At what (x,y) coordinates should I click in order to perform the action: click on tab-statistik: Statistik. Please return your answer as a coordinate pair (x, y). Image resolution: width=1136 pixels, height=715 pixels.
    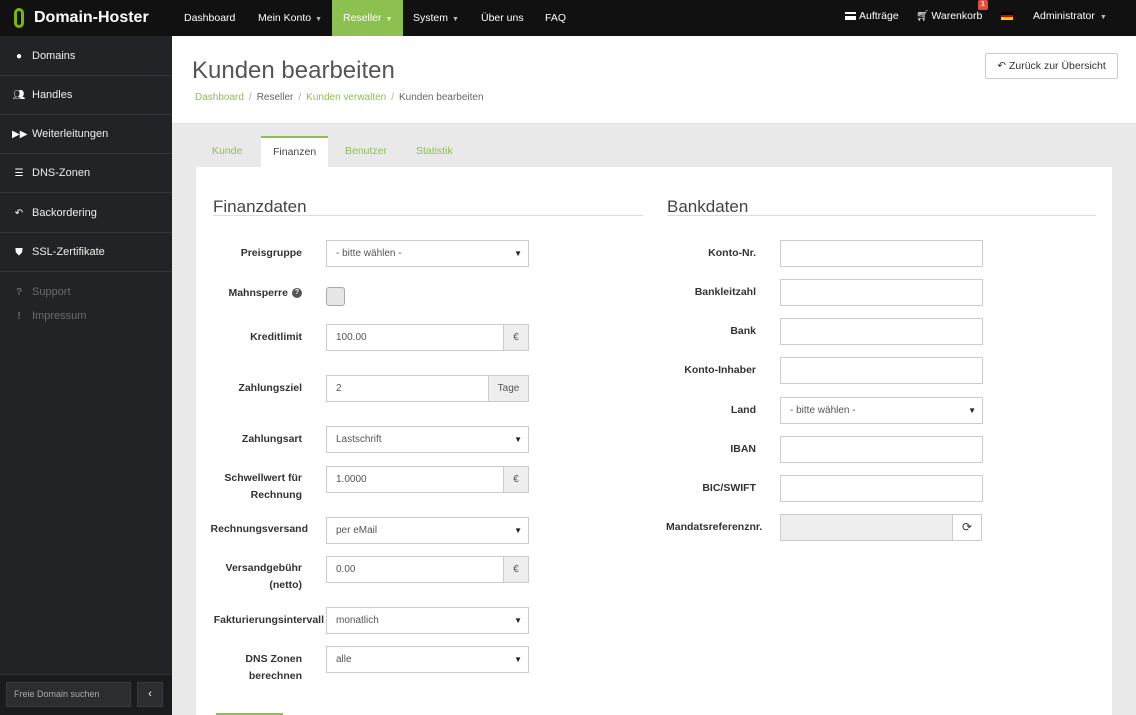
    Looking at the image, I should click on (434, 151).